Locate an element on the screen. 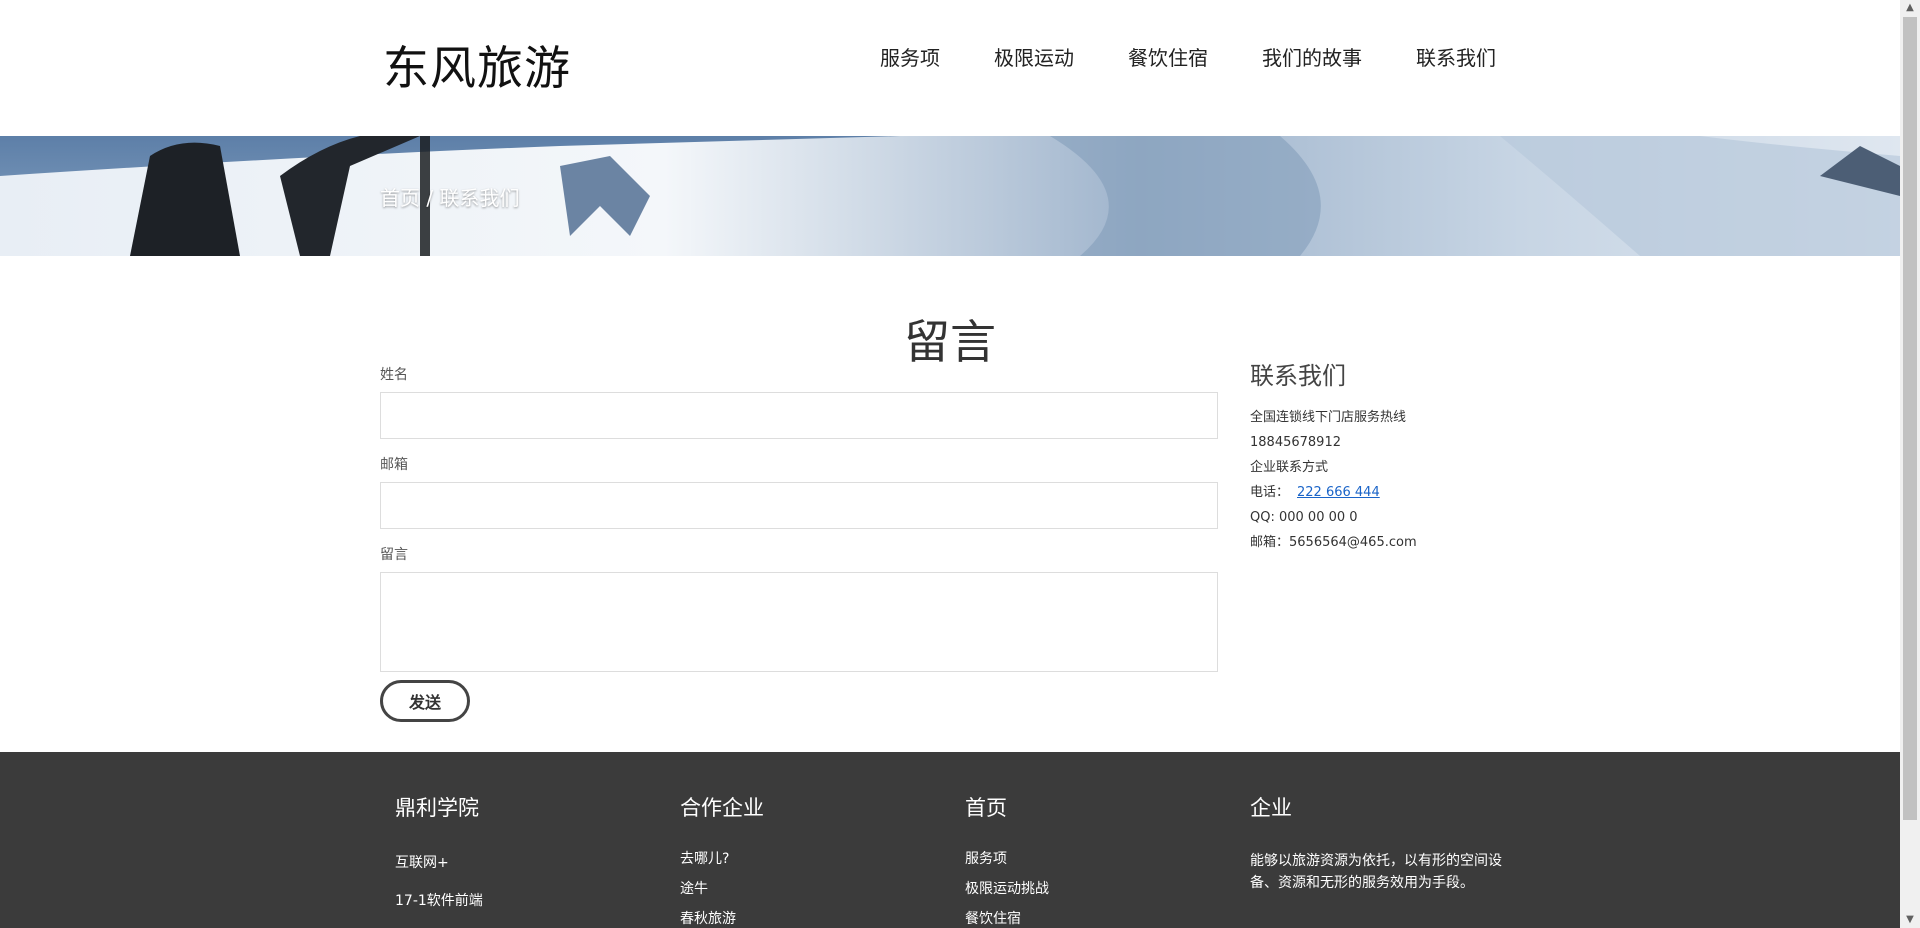 The image size is (1920, 928). footer-link: 互联网+ is located at coordinates (439, 863).